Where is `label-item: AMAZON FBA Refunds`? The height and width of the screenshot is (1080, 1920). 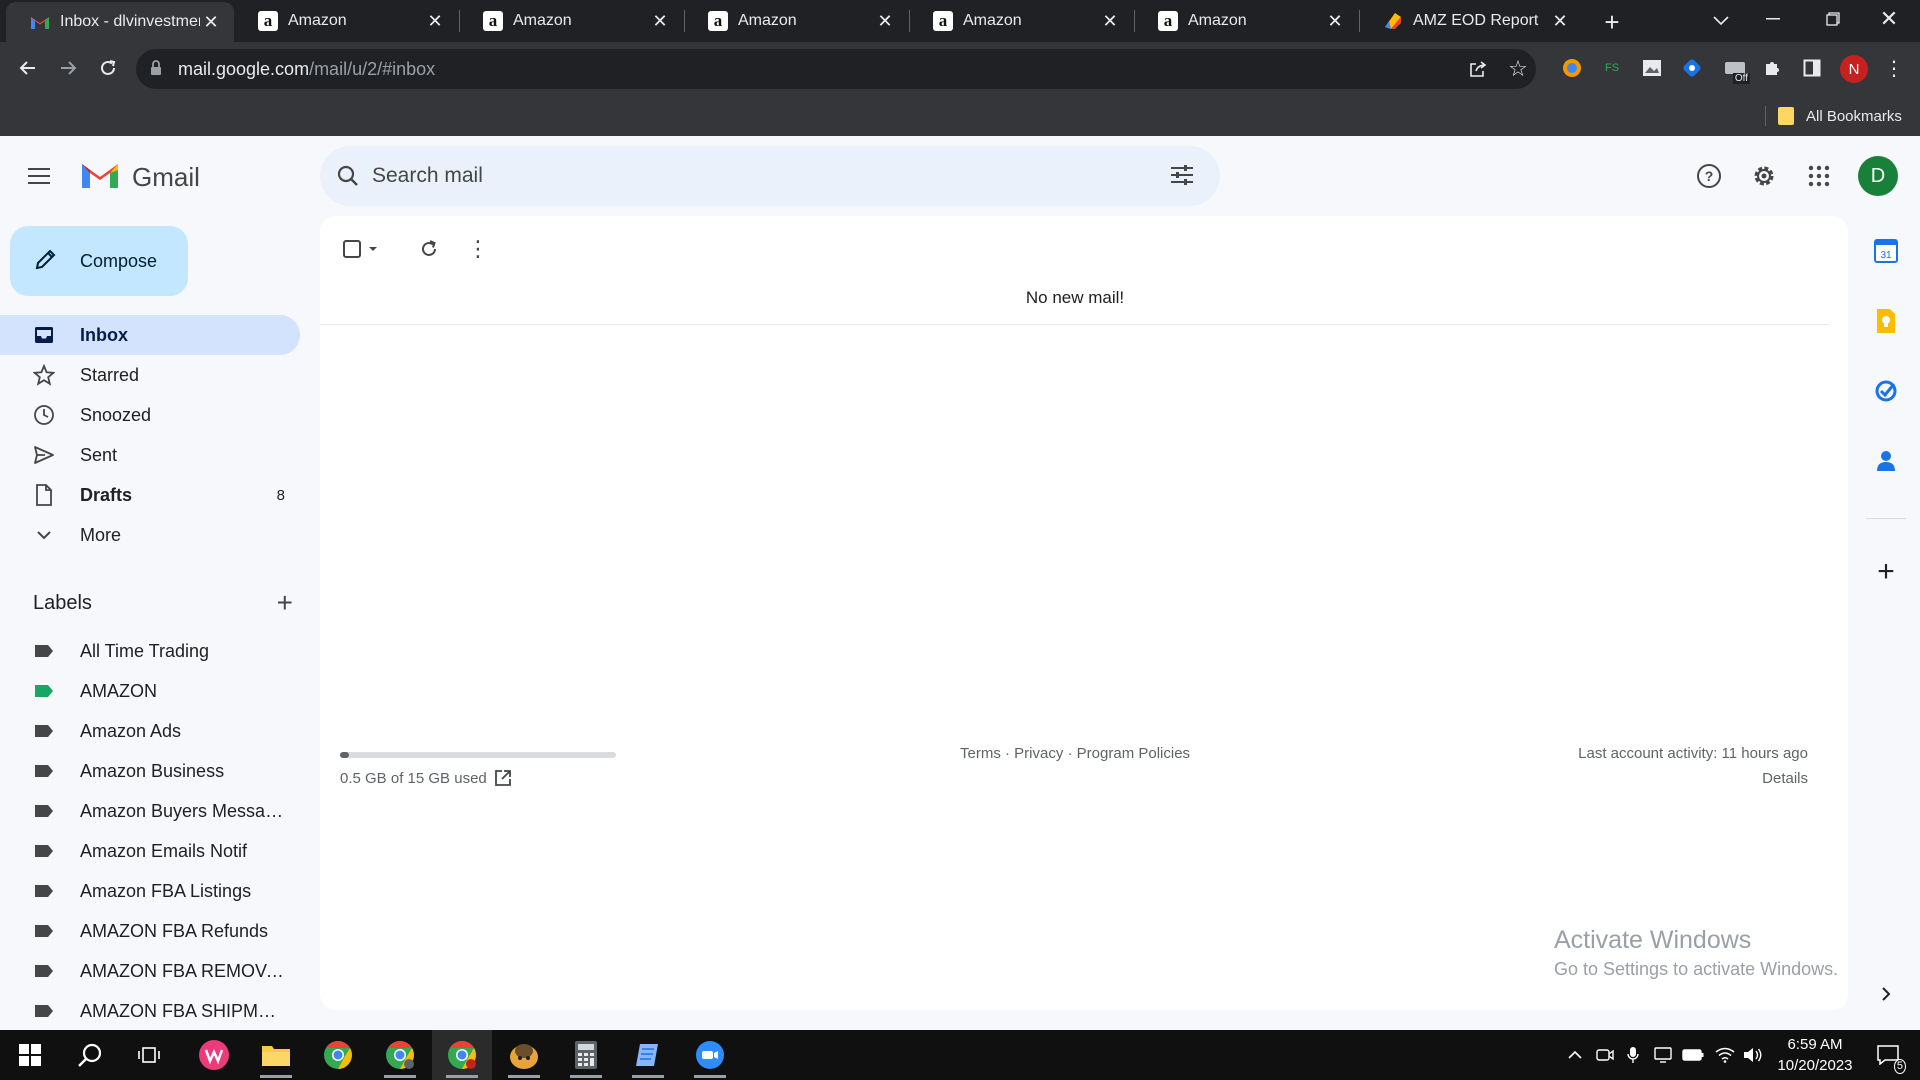
label-item: AMAZON FBA Refunds is located at coordinates (150, 931).